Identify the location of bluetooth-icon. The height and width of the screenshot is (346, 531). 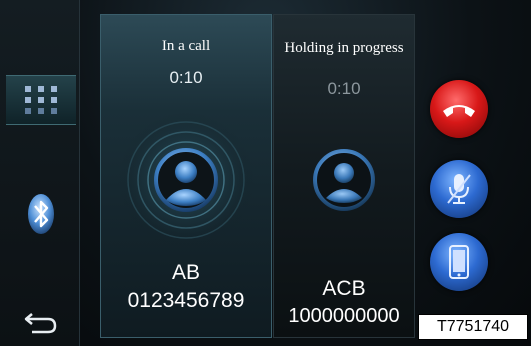
(41, 214).